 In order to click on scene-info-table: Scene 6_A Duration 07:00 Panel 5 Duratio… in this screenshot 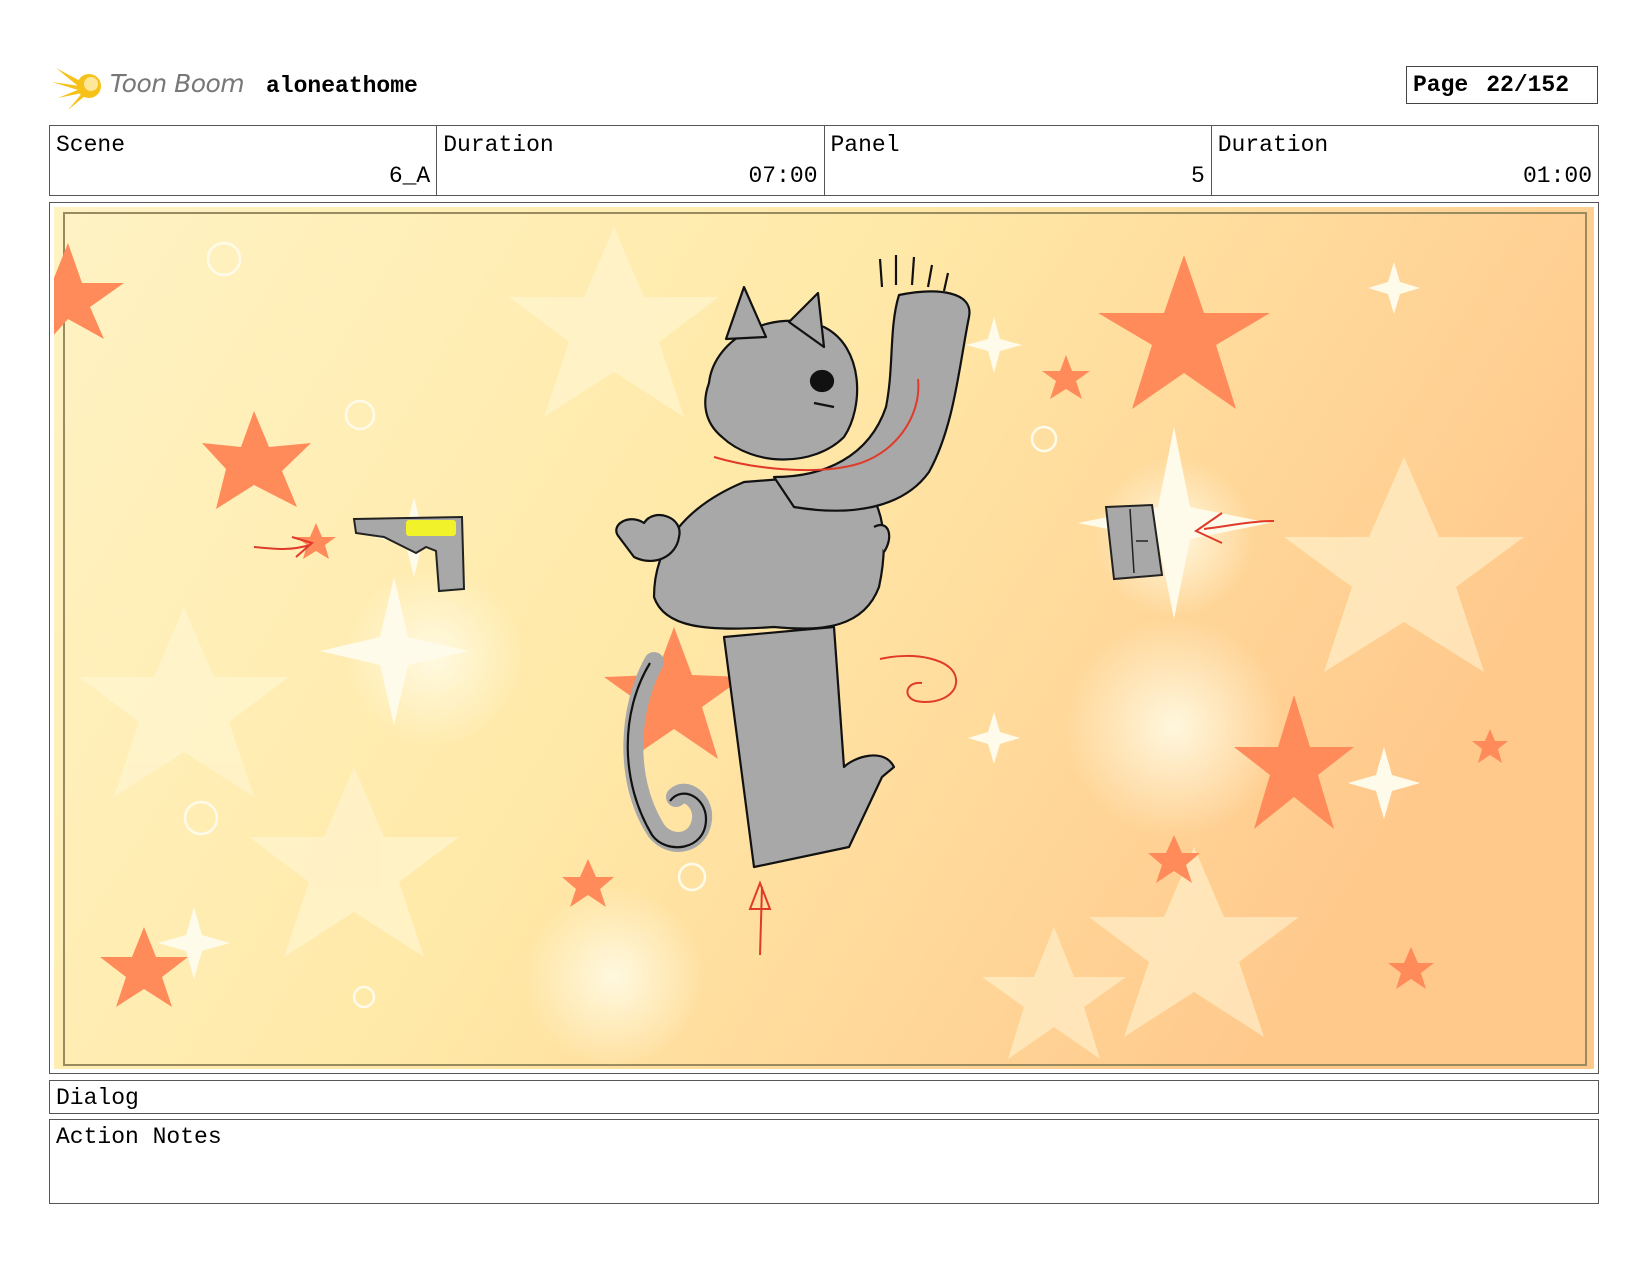, I will do `click(824, 160)`.